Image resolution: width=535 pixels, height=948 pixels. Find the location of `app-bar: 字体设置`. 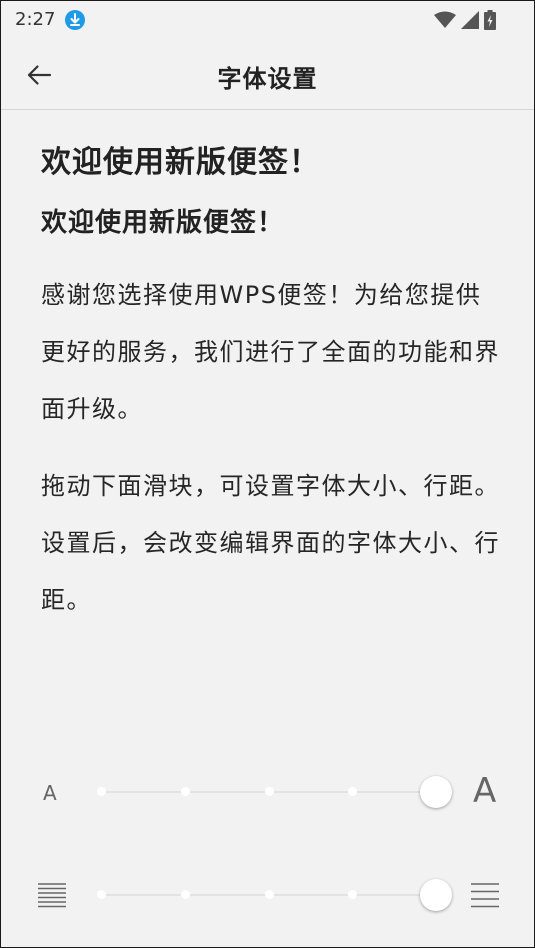

app-bar: 字体设置 is located at coordinates (267, 74).